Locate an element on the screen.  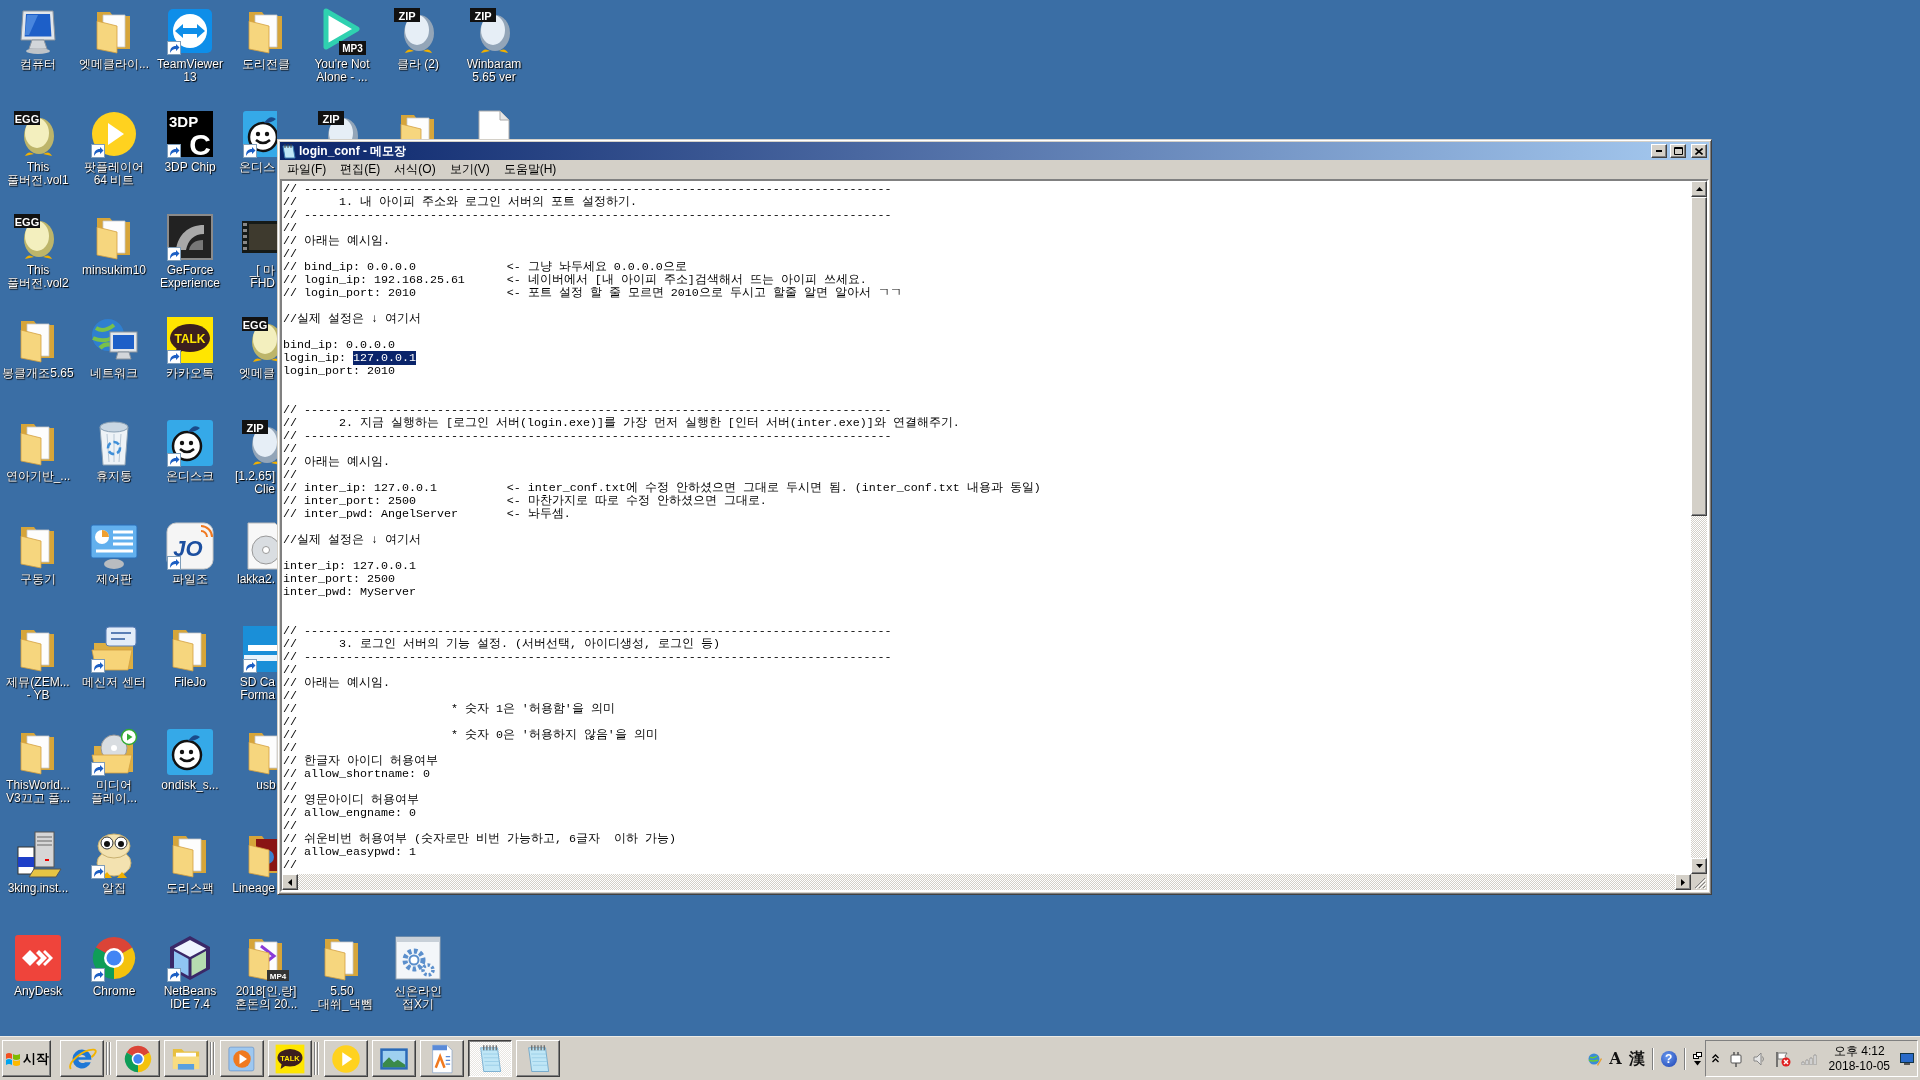
close-button is located at coordinates (1699, 151).